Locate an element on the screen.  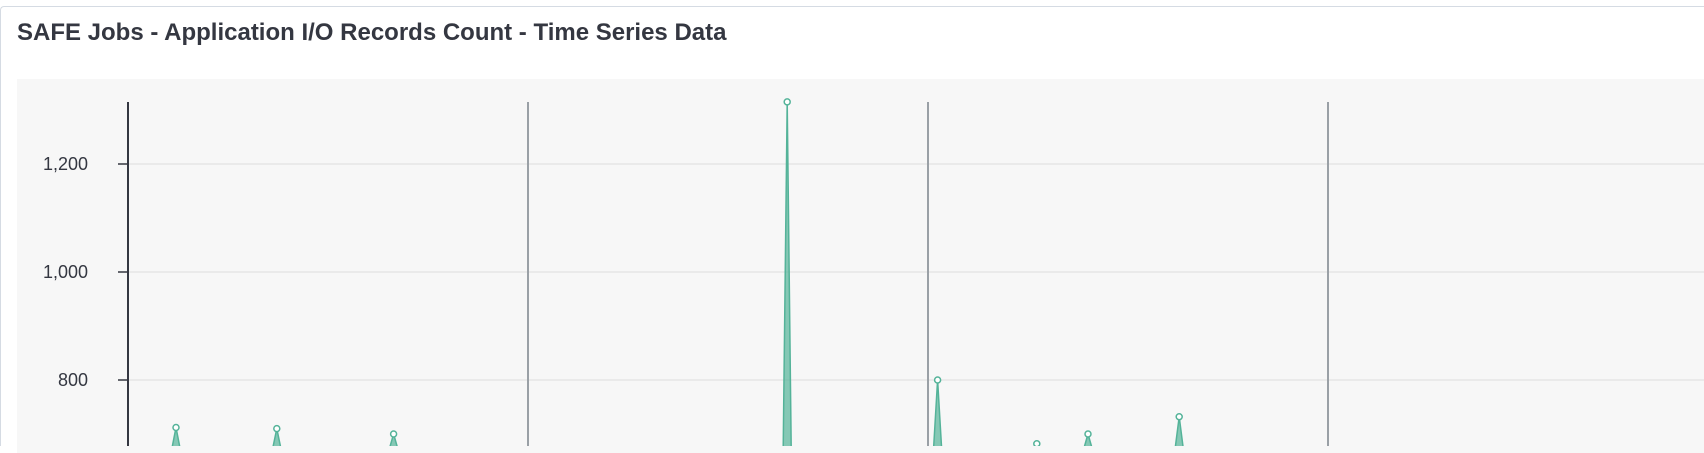
y-tick-label: 800 is located at coordinates (73, 380).